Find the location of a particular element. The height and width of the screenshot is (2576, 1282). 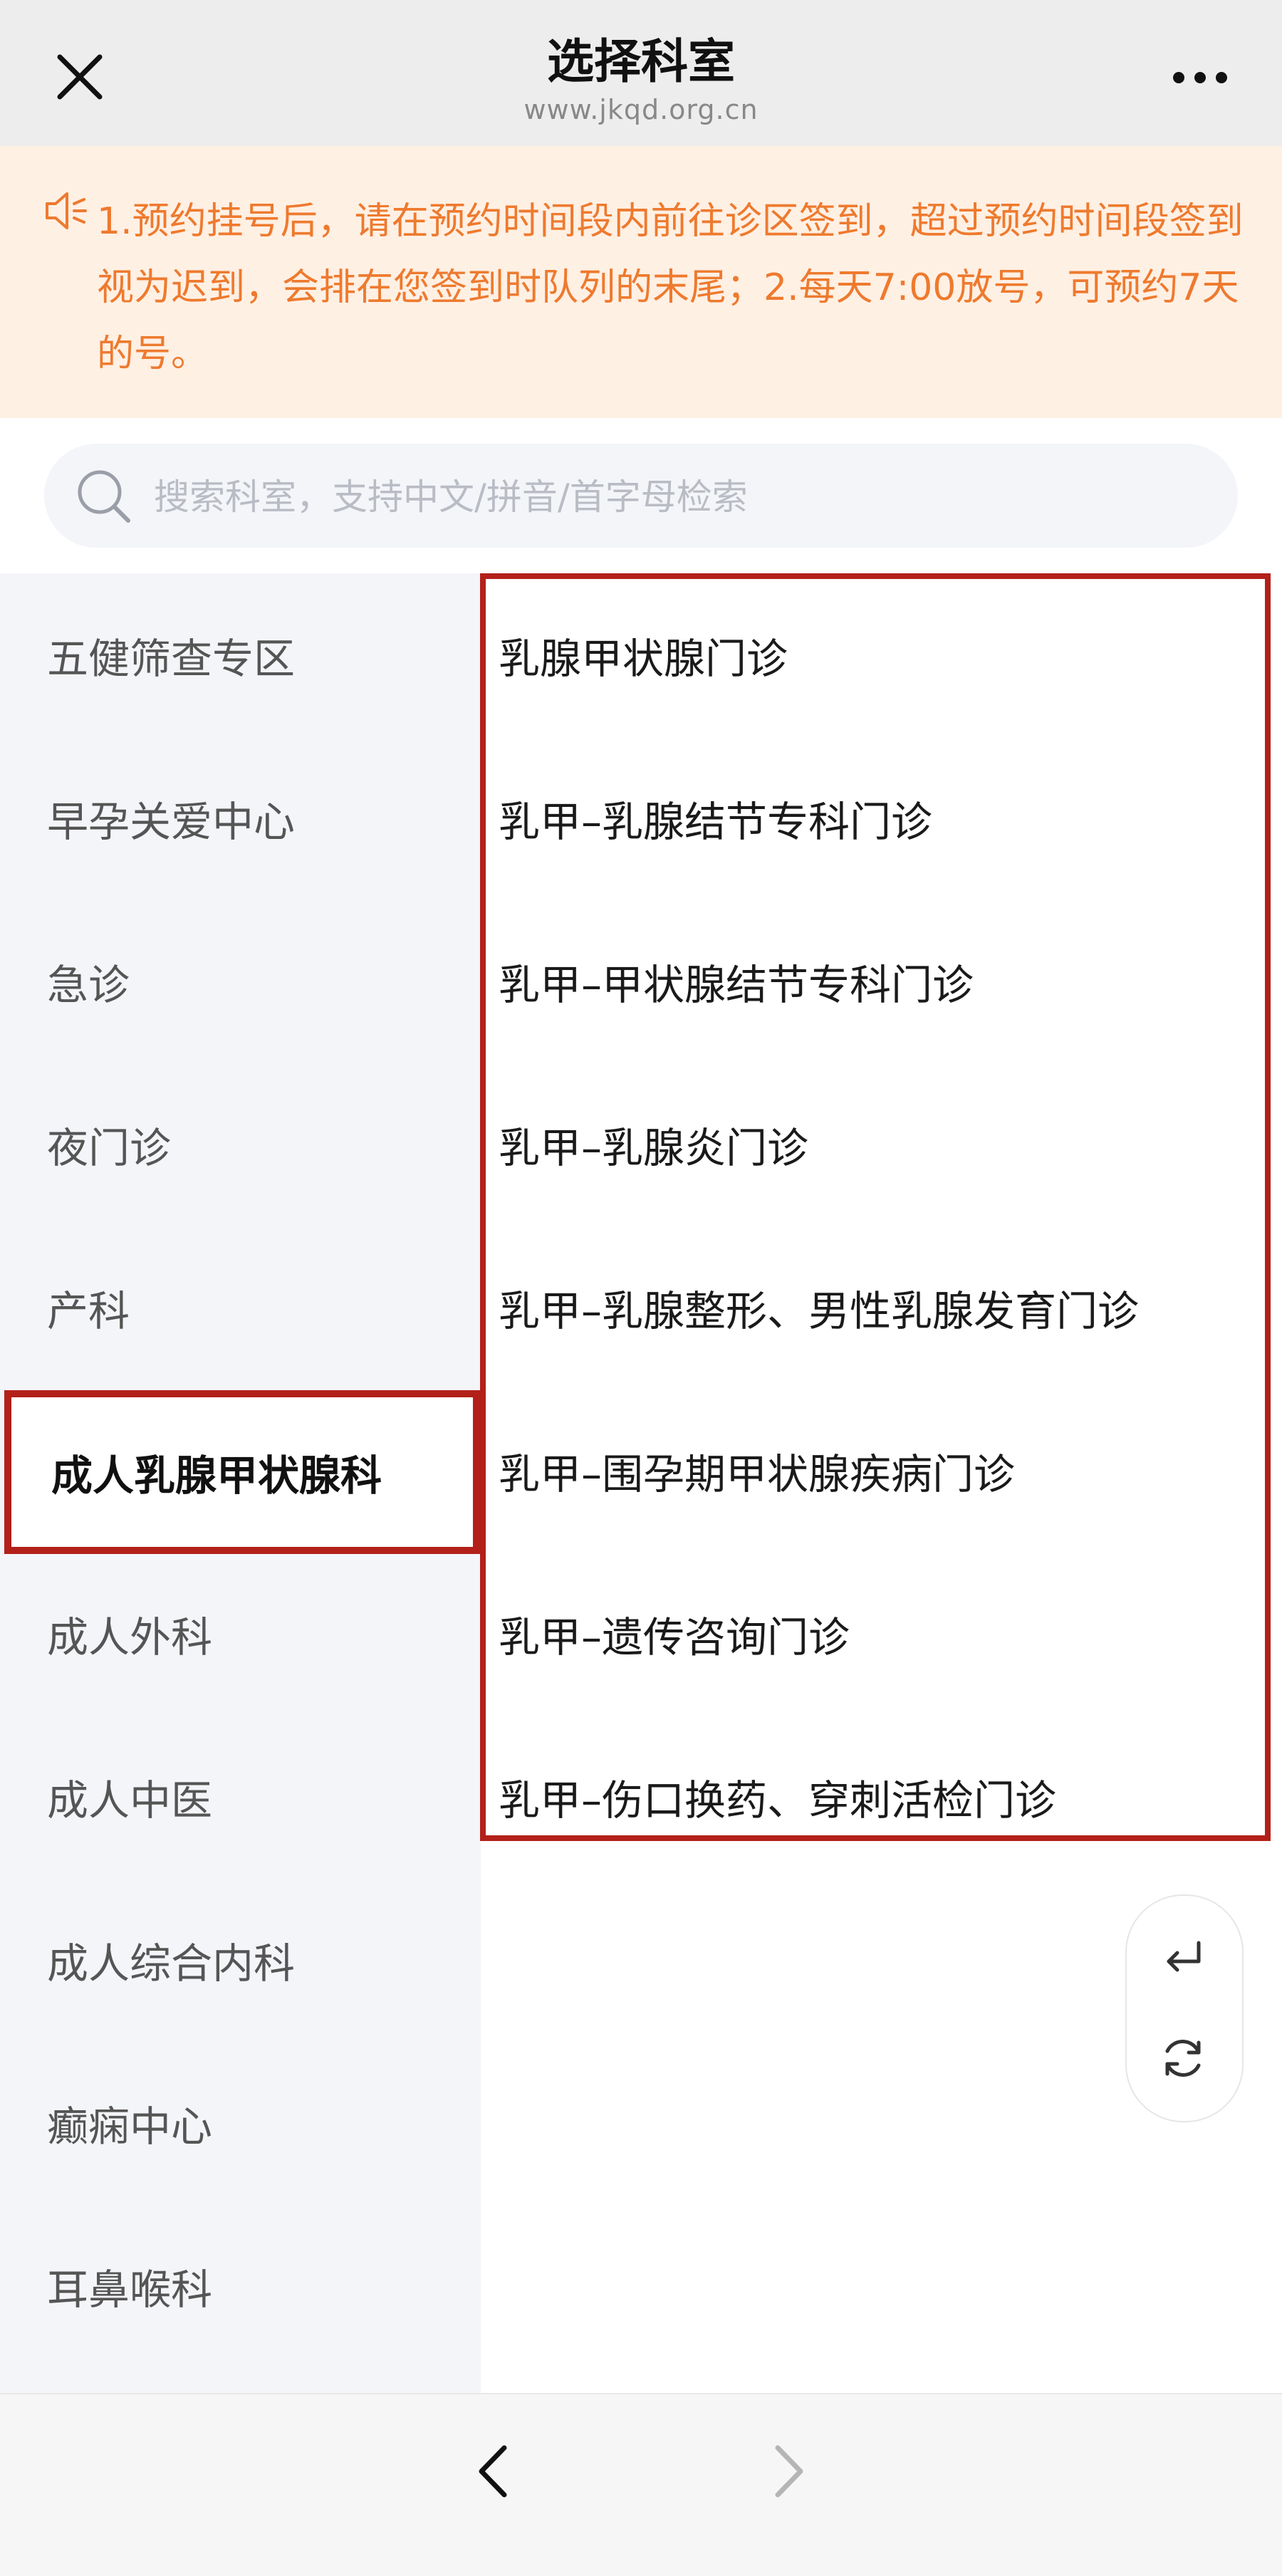

return-button is located at coordinates (1183, 1958).